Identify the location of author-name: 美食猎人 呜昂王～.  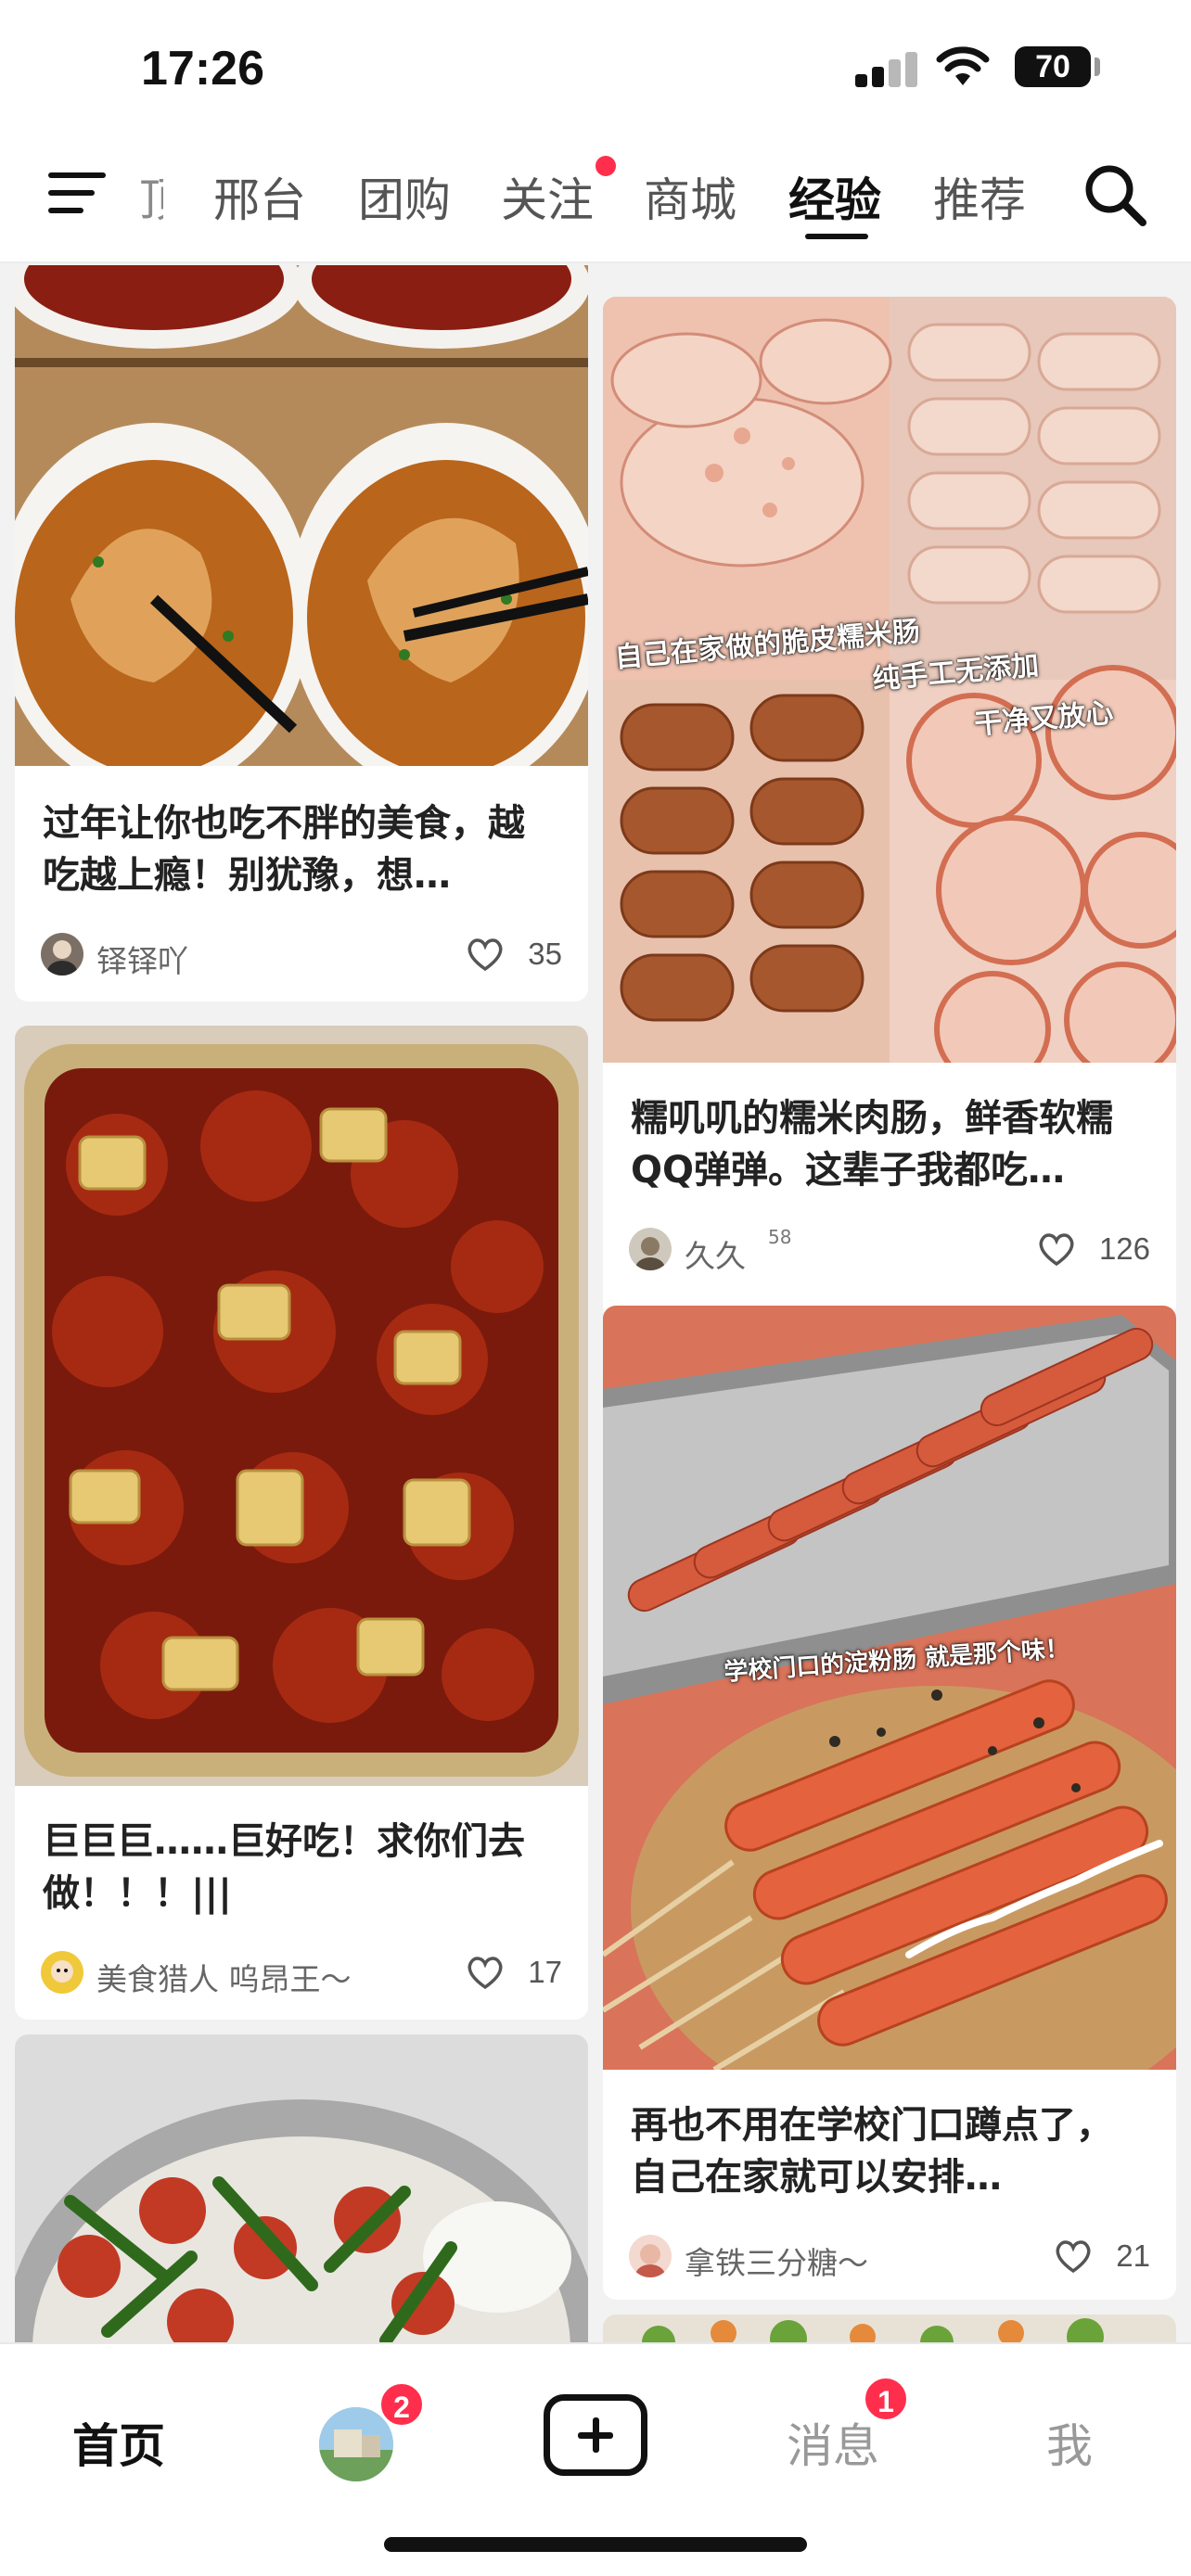
(224, 1977).